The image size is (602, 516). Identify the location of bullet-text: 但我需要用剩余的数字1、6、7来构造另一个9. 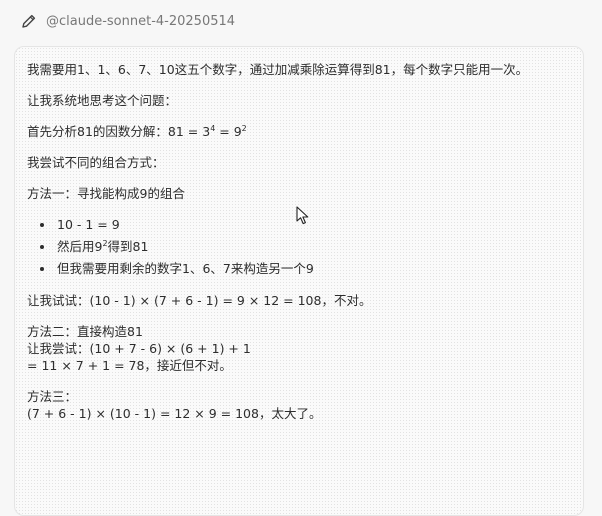
(185, 268).